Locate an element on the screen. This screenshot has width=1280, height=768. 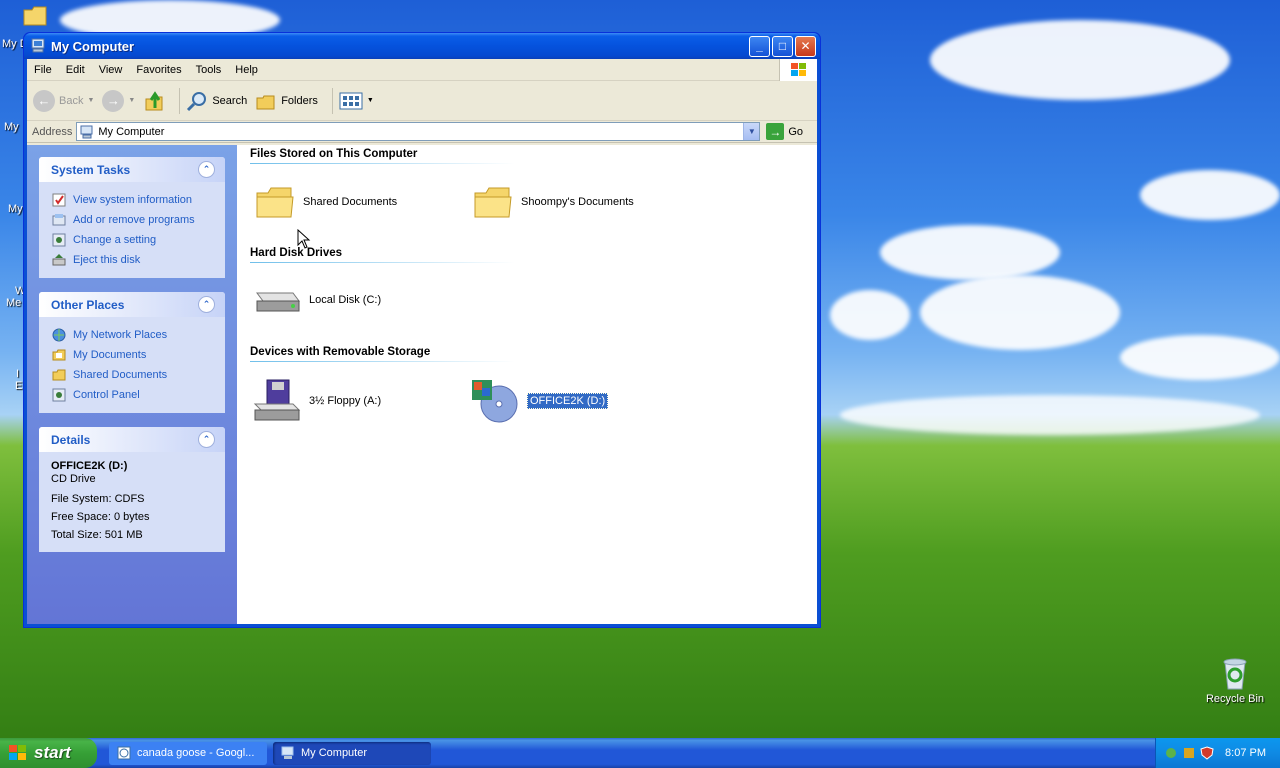
clock: 8:07 PM is located at coordinates (1245, 753).